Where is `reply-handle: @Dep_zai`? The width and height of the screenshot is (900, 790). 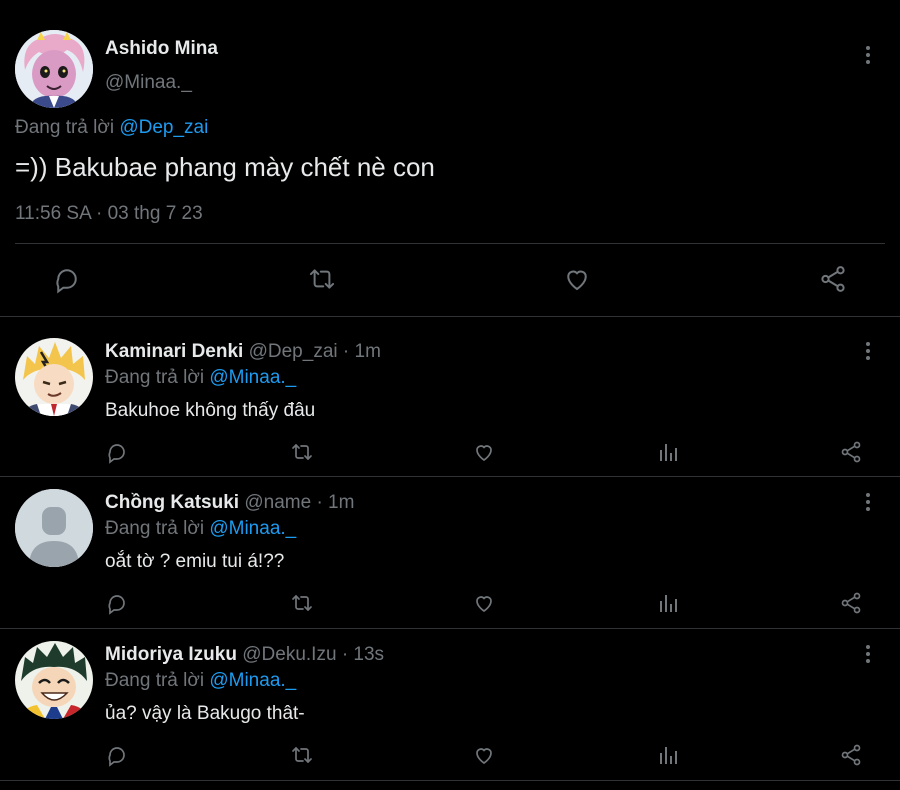
reply-handle: @Dep_zai is located at coordinates (293, 351).